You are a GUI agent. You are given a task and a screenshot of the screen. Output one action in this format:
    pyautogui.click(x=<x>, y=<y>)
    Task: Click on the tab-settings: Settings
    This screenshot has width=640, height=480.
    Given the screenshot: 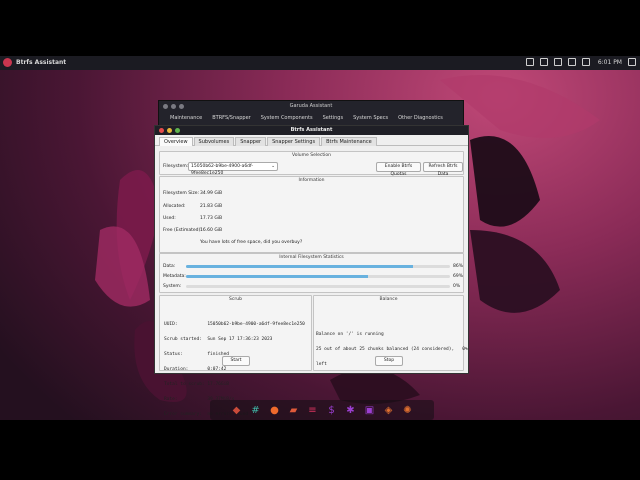 What is the action you would take?
    pyautogui.click(x=333, y=118)
    